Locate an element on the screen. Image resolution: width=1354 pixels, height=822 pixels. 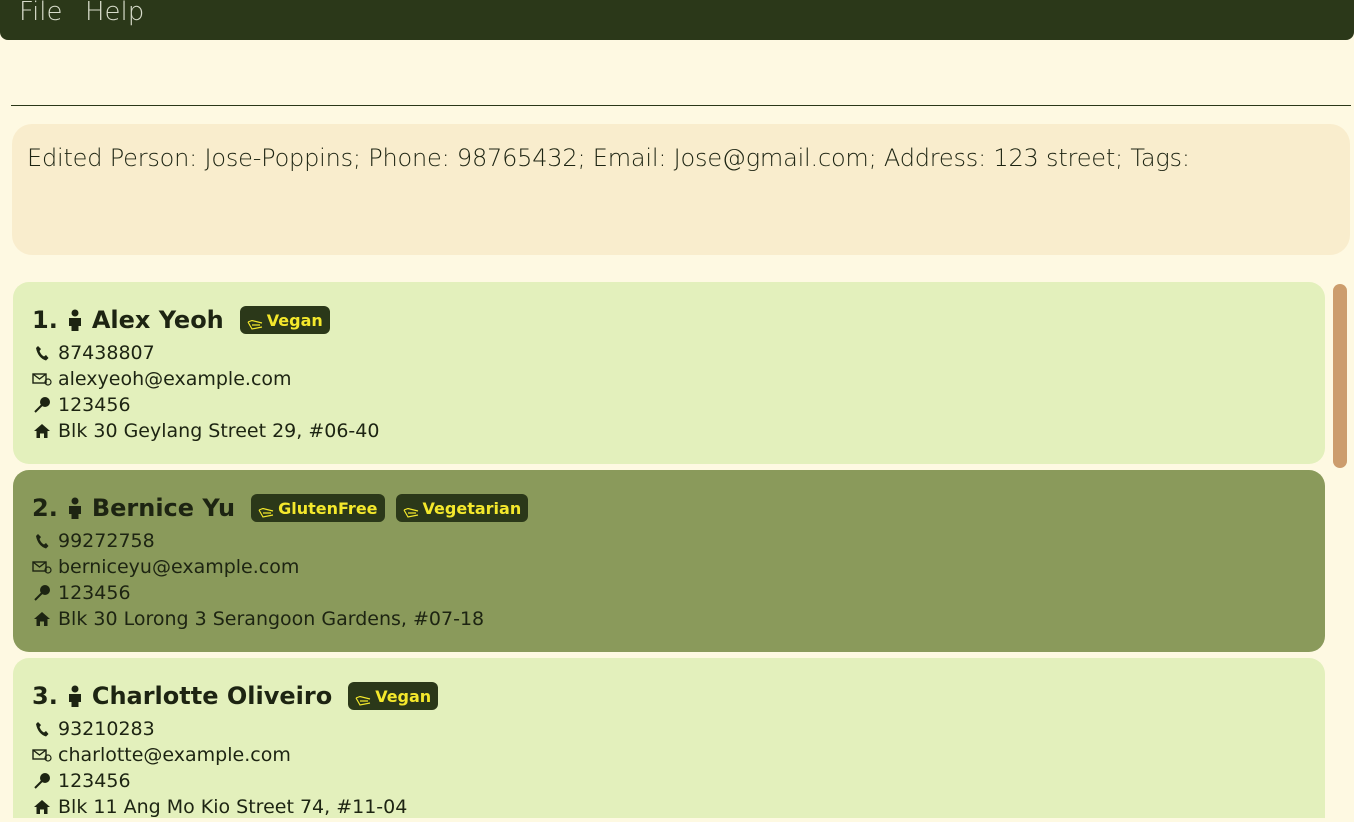
email-field: berniceyu@example.com is located at coordinates (165, 567).